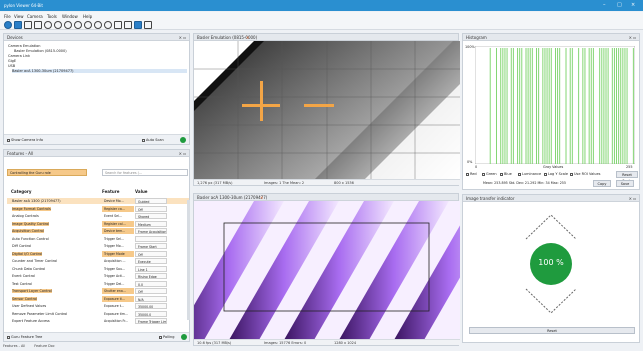 The image size is (643, 351). What do you see at coordinates (118, 25) in the screenshot?
I see `crosshair-icon` at bounding box center [118, 25].